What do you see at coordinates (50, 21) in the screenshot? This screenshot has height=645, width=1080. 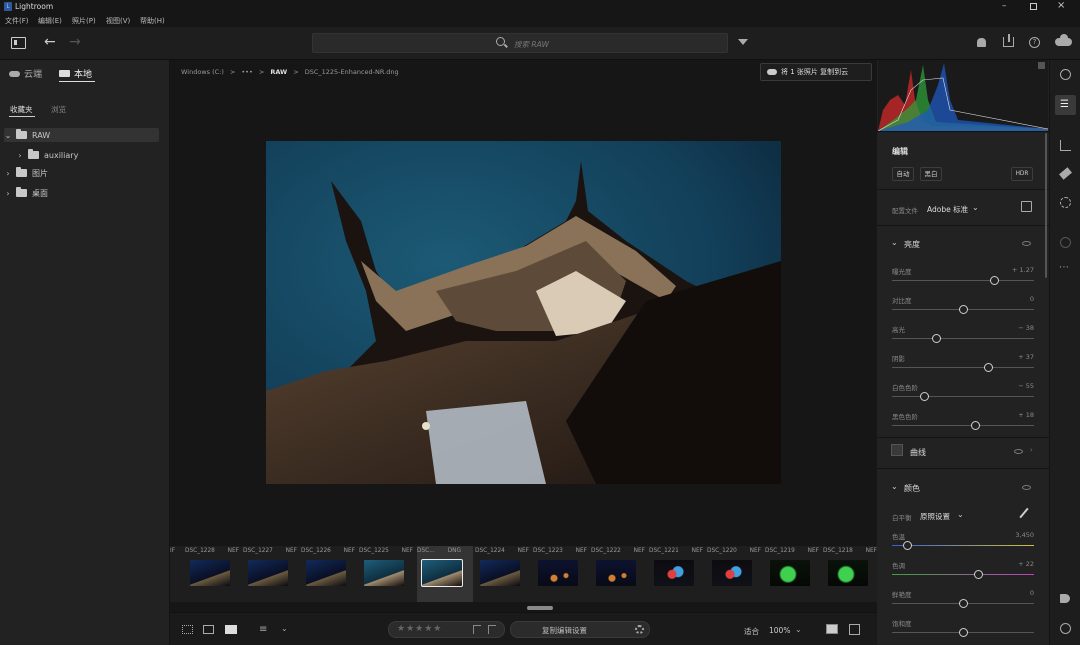 I see `menu-edit: 编辑(E)` at bounding box center [50, 21].